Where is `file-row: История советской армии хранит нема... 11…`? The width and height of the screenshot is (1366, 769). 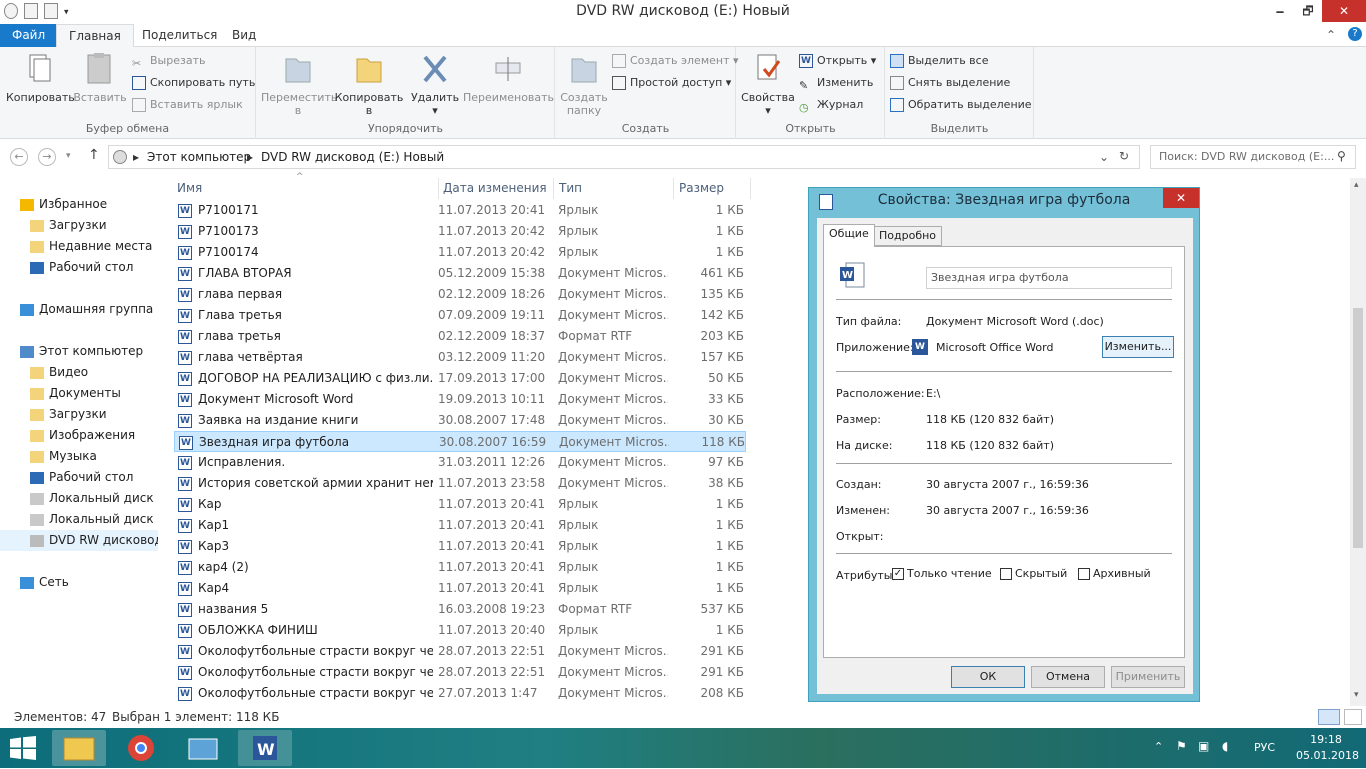
file-row: История советской армии хранит нема... 11… is located at coordinates (460, 483).